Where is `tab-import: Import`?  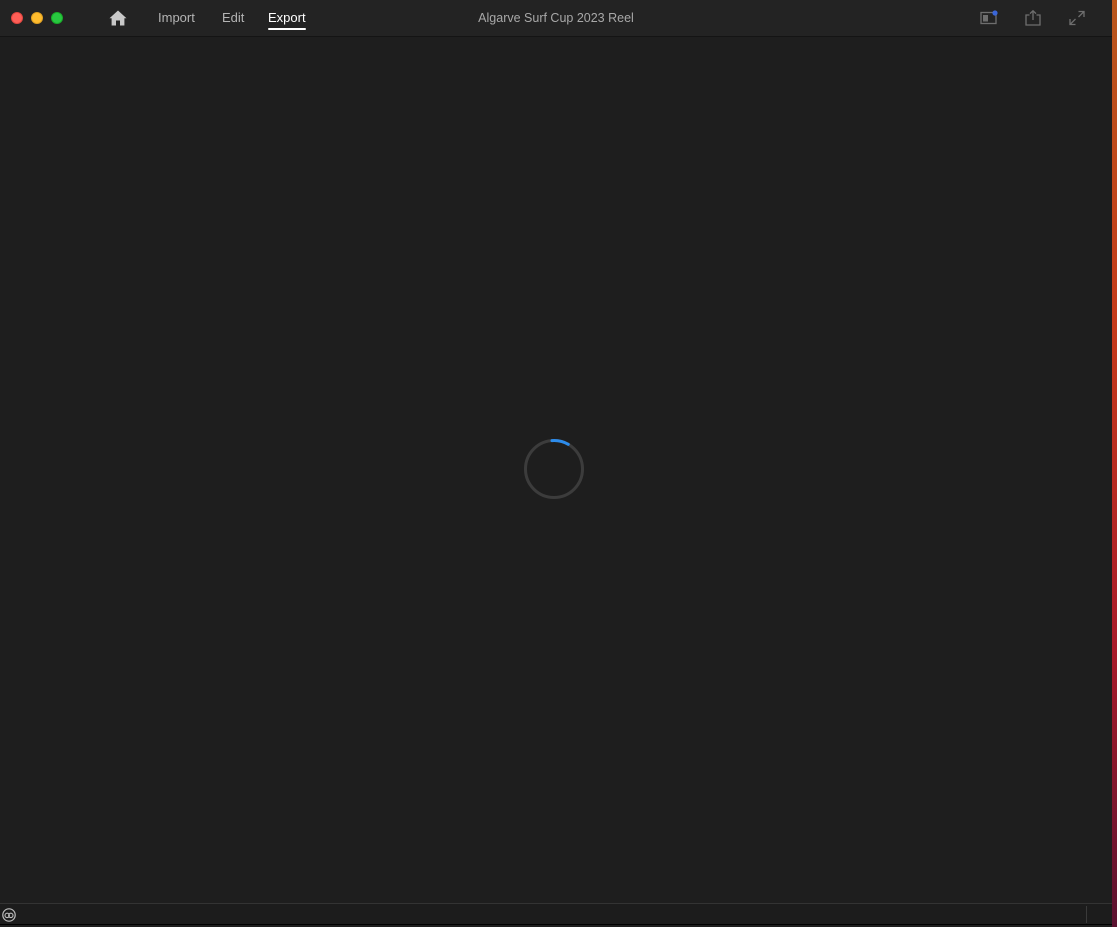 tab-import: Import is located at coordinates (176, 18).